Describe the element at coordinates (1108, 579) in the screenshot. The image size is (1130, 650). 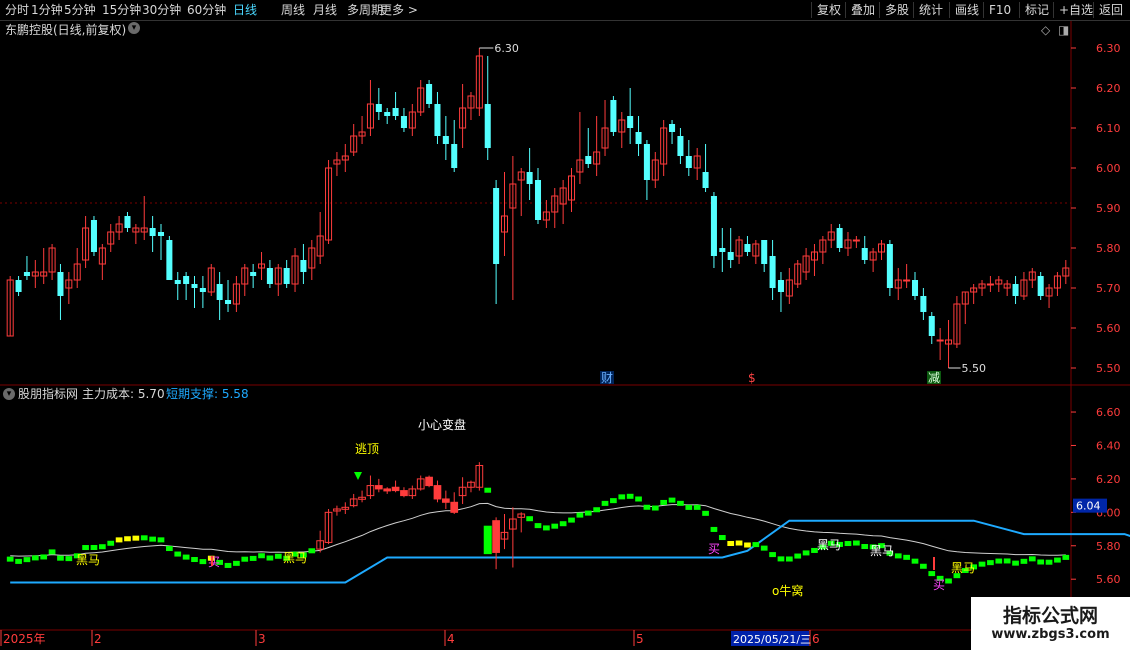
I see `ind-y-tick: 5.60` at that location.